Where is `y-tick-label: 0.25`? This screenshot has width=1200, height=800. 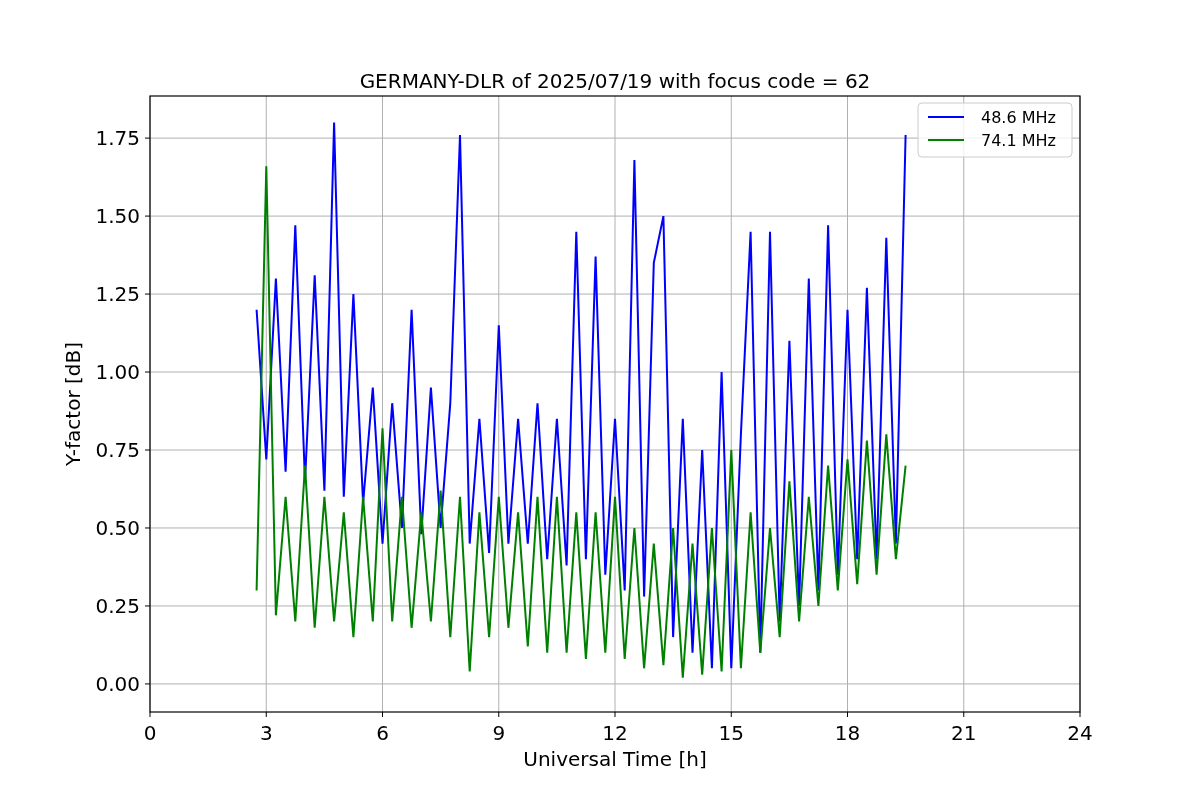 y-tick-label: 0.25 is located at coordinates (117, 605).